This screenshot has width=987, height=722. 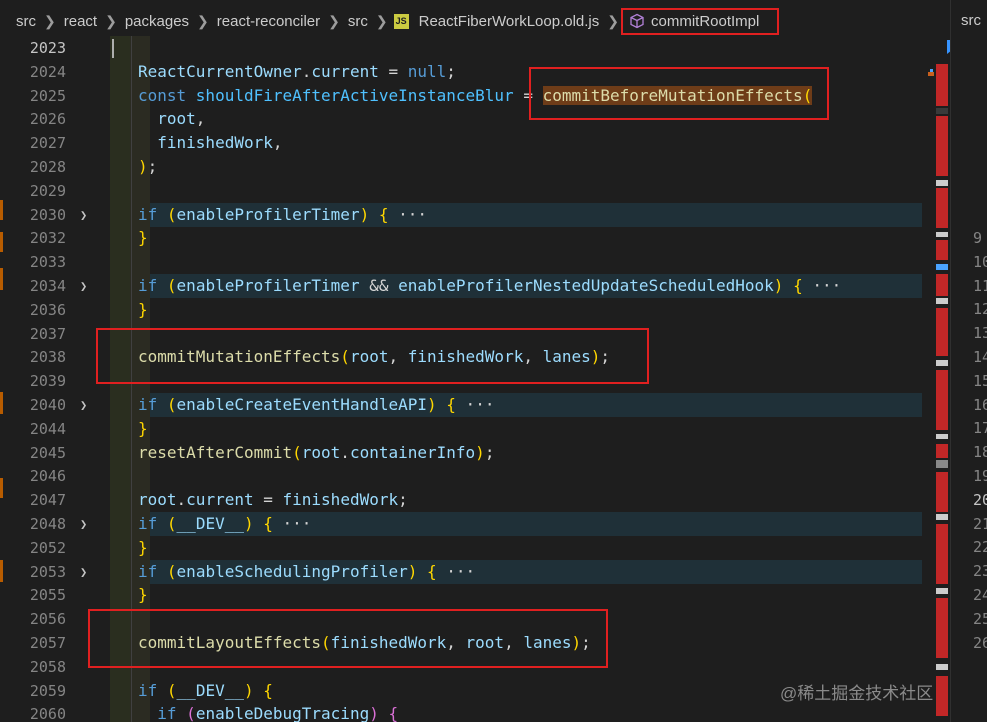 I want to click on code-text: resetAfterCommit(root.containerInfo);, so click(x=316, y=453).